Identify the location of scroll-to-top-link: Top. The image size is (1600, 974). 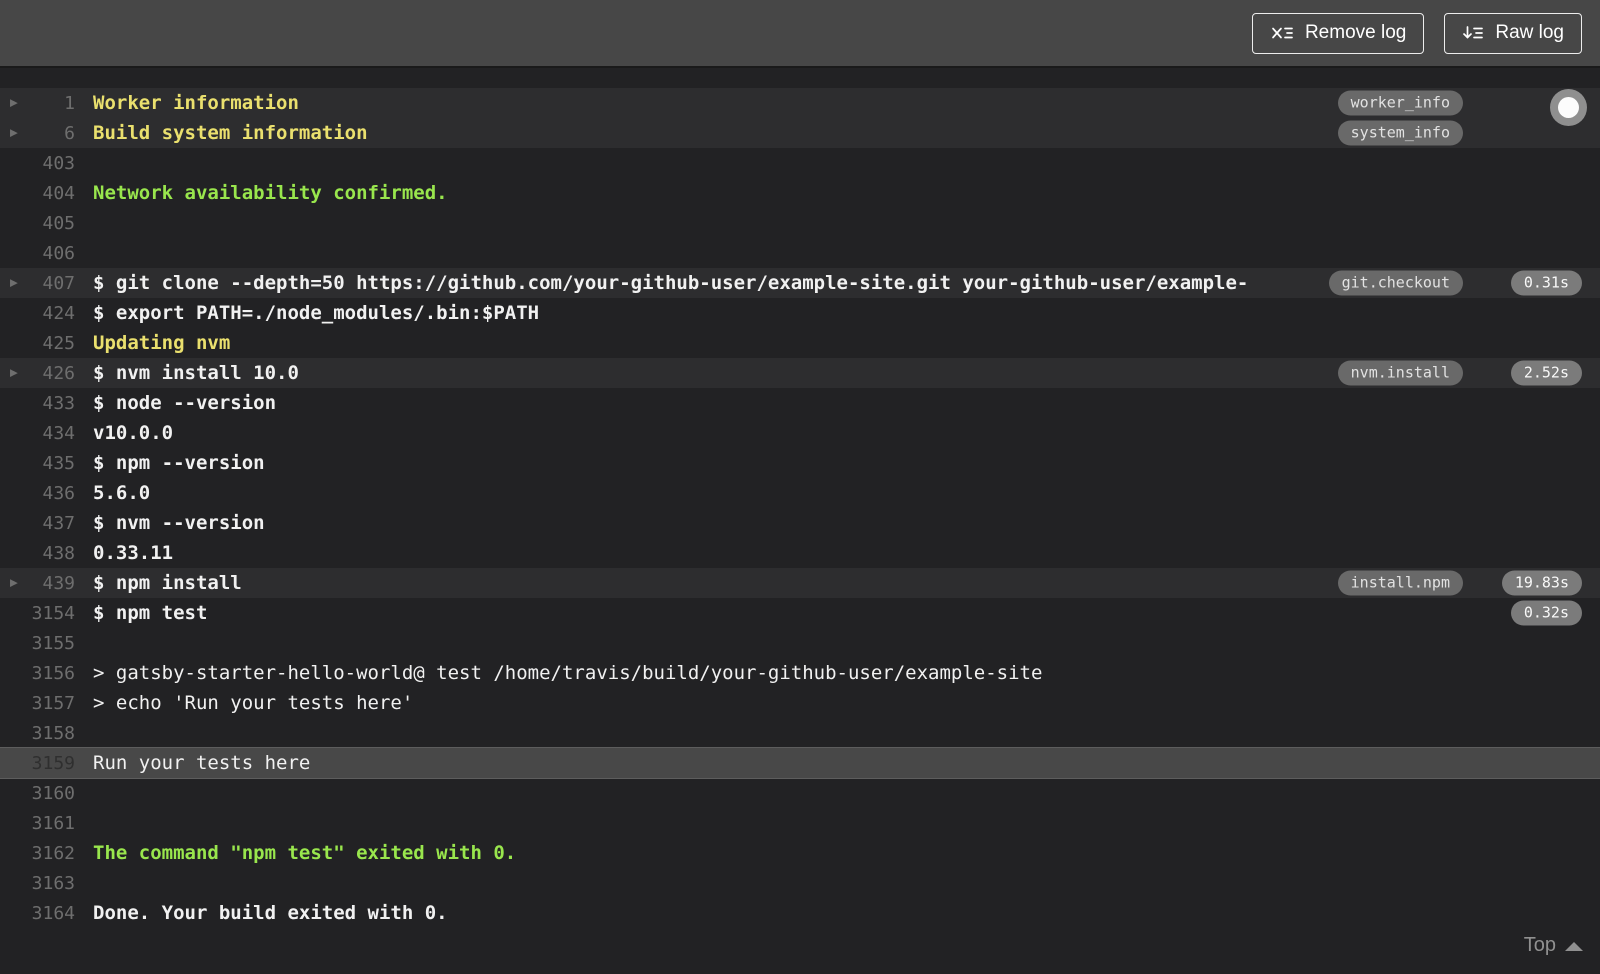
(1553, 945).